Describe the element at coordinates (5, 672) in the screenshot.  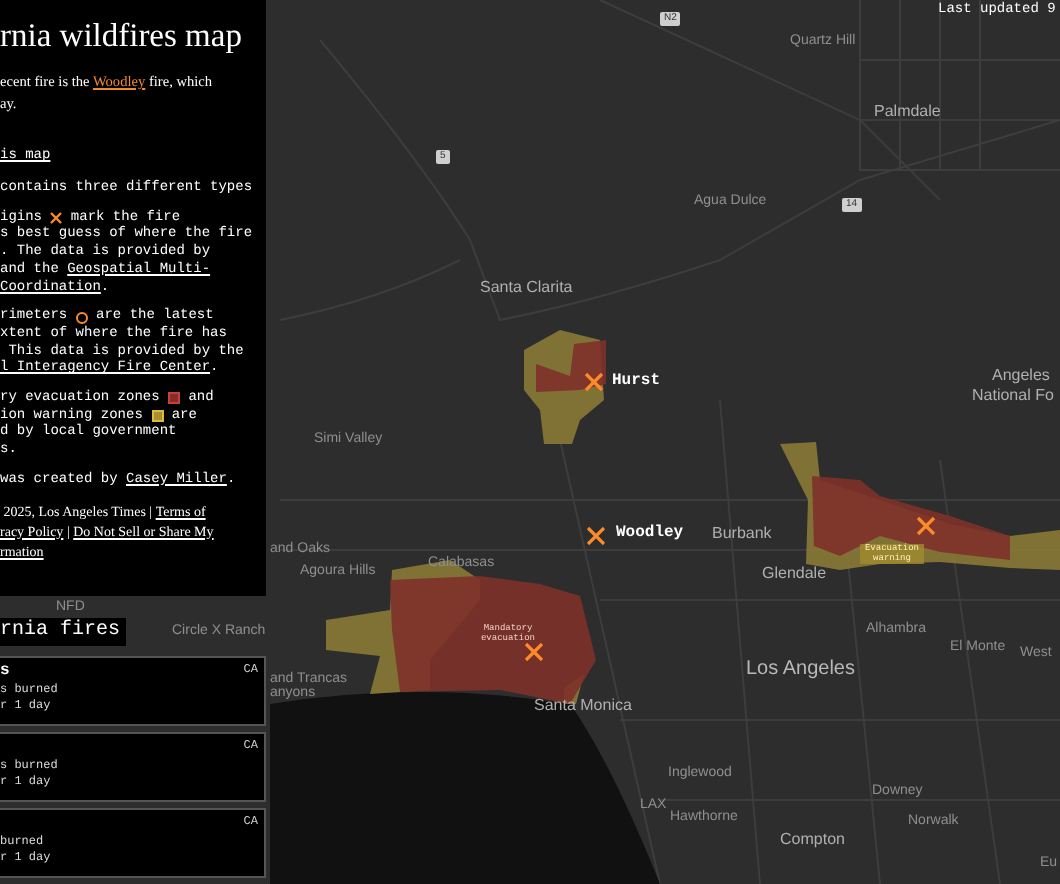
I see `fire-name: s` at that location.